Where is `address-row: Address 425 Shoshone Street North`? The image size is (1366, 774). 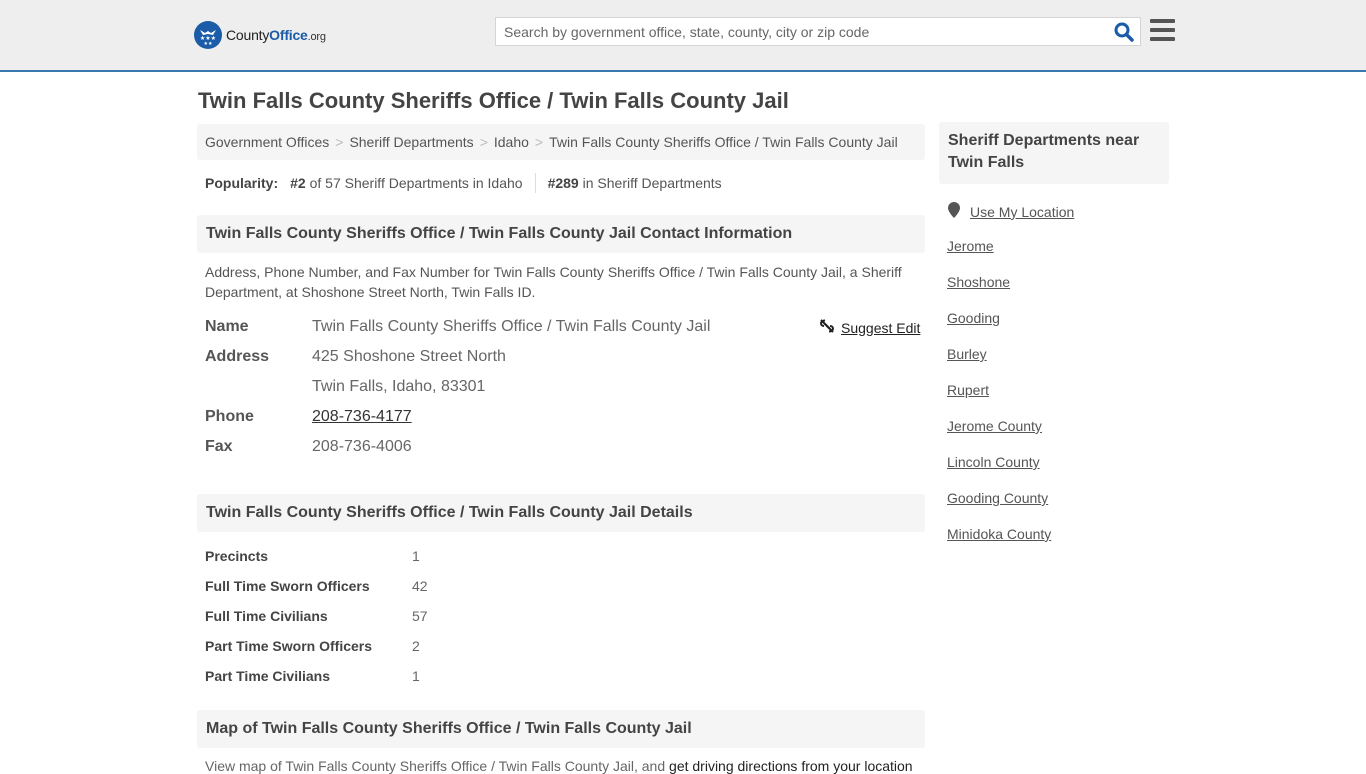
address-row: Address 425 Shoshone Street North is located at coordinates (355, 357).